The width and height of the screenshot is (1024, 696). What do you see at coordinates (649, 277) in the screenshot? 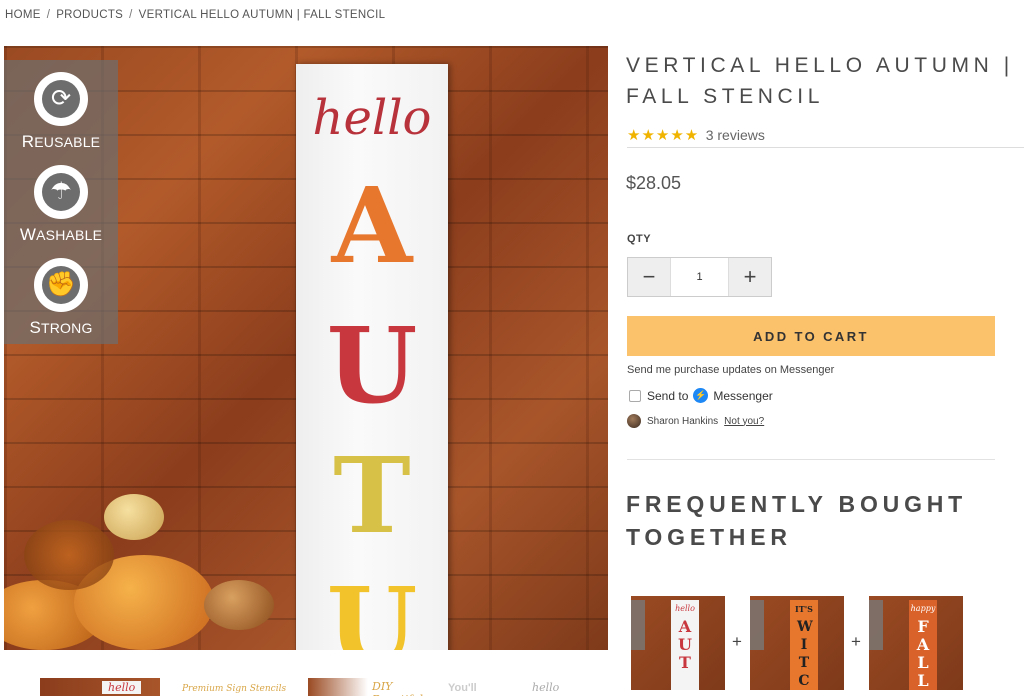
I see `qty-decrease-button: −` at bounding box center [649, 277].